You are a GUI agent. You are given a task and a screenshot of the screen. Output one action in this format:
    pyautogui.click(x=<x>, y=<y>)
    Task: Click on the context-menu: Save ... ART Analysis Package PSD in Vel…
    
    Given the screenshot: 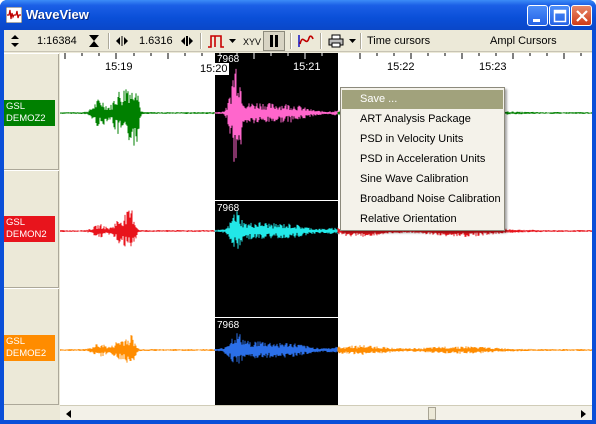 What is the action you would take?
    pyautogui.click(x=422, y=159)
    